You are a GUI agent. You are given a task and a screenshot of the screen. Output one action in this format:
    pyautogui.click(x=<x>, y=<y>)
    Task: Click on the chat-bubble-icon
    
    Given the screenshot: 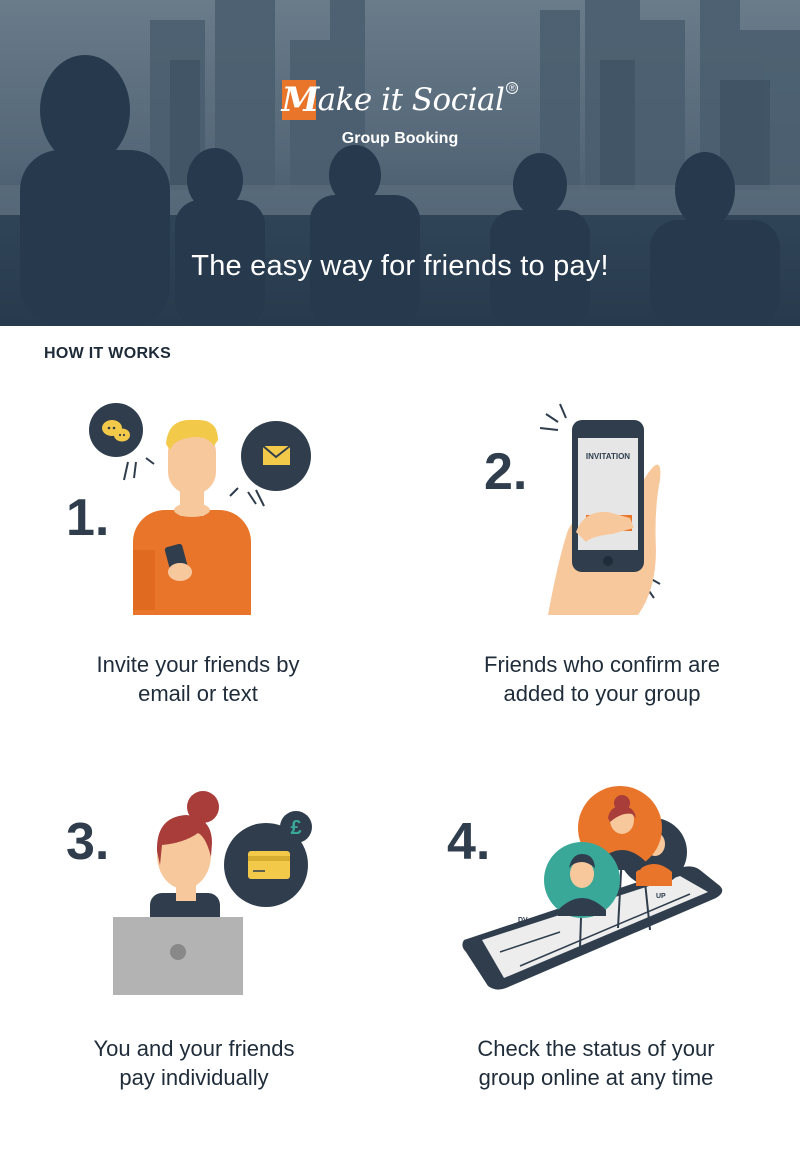 What is the action you would take?
    pyautogui.click(x=116, y=430)
    